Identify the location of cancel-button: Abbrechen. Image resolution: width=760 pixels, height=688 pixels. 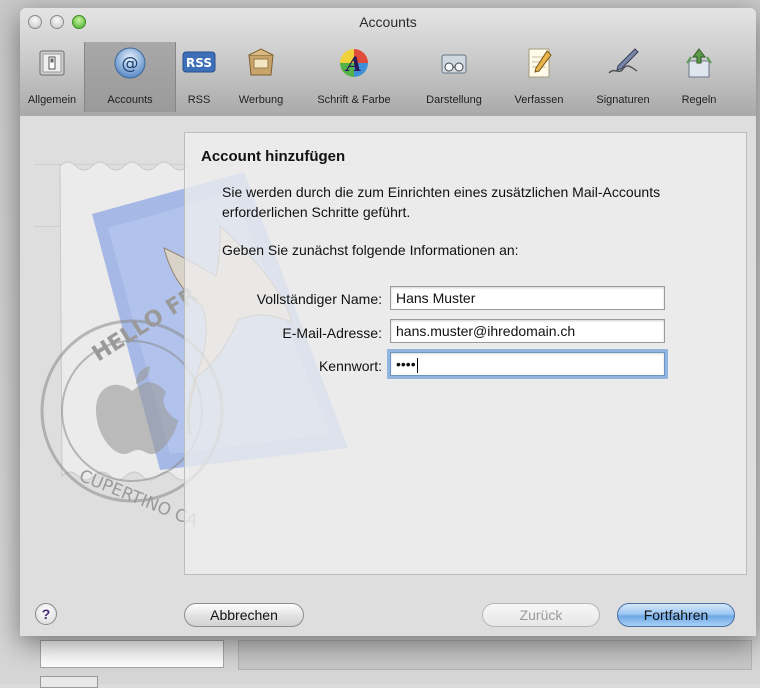
(244, 615).